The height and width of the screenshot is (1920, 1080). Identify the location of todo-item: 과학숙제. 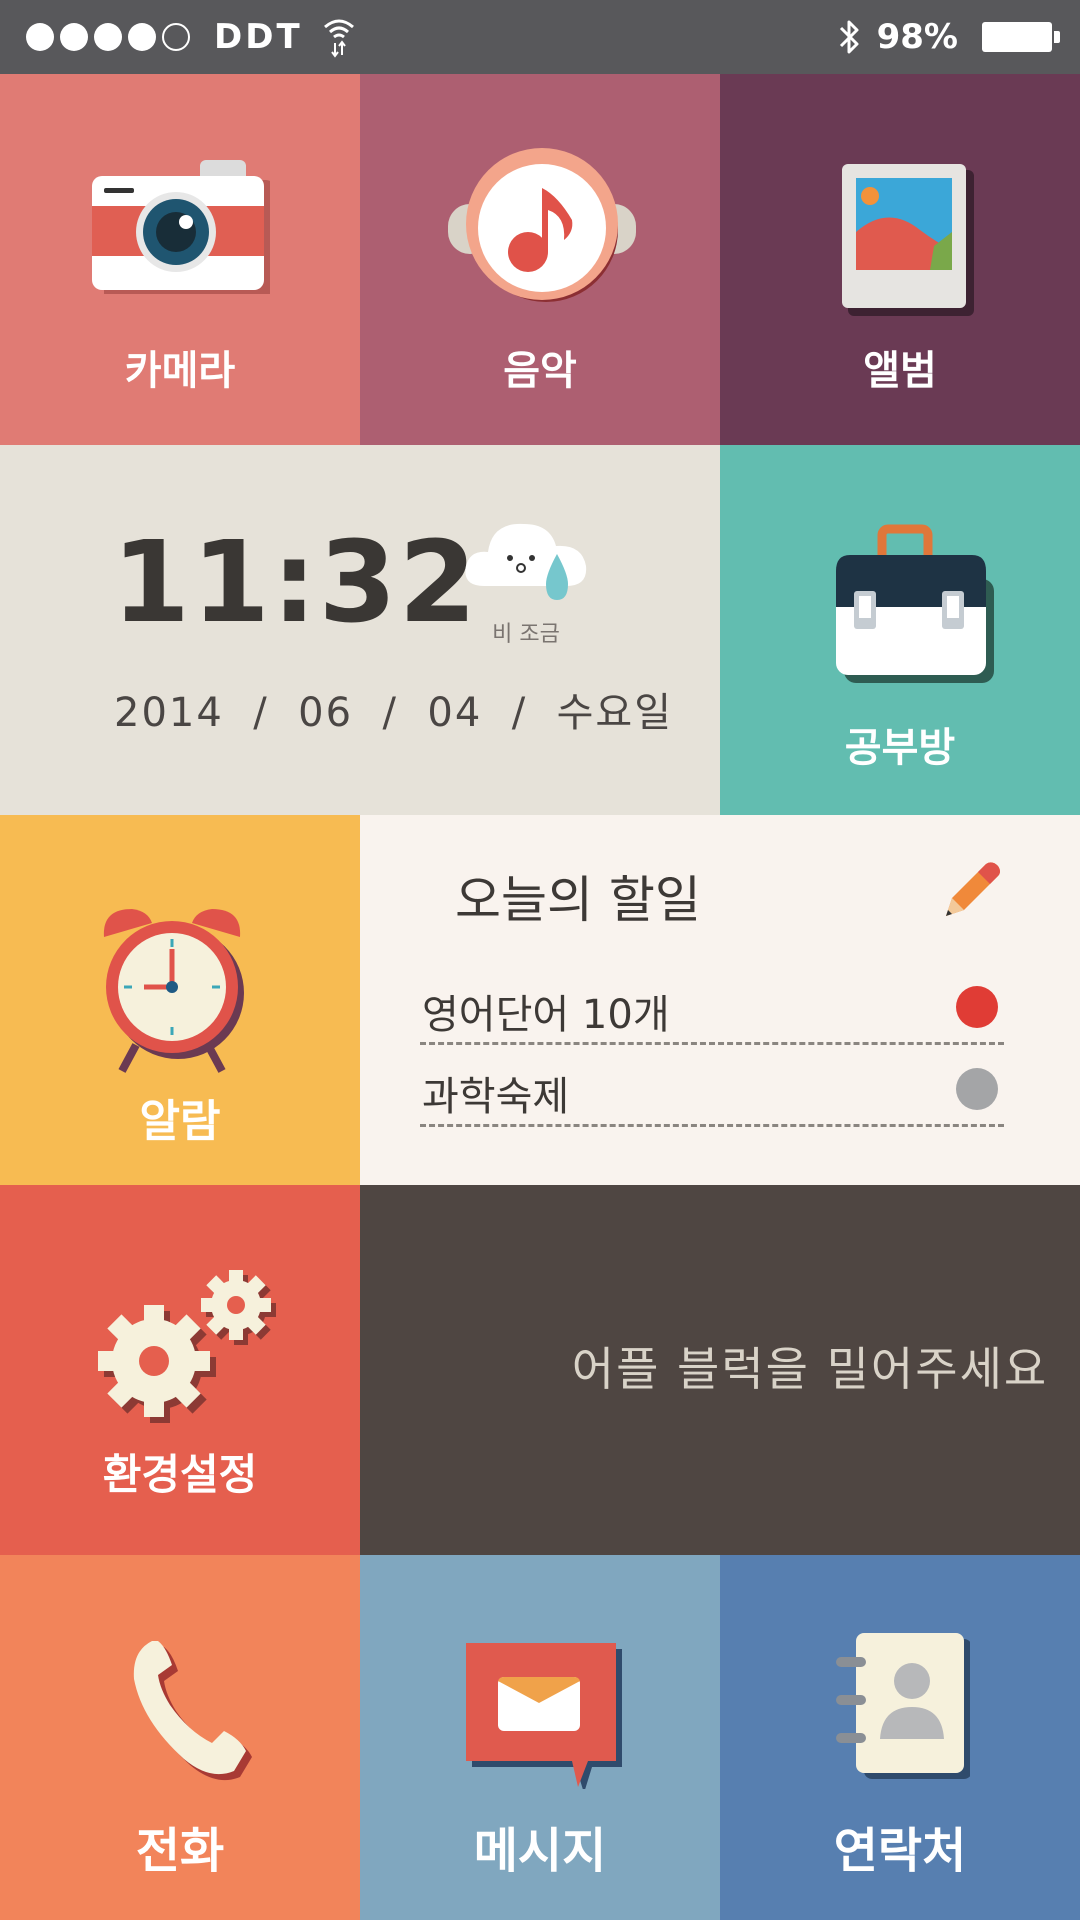
(712, 1084).